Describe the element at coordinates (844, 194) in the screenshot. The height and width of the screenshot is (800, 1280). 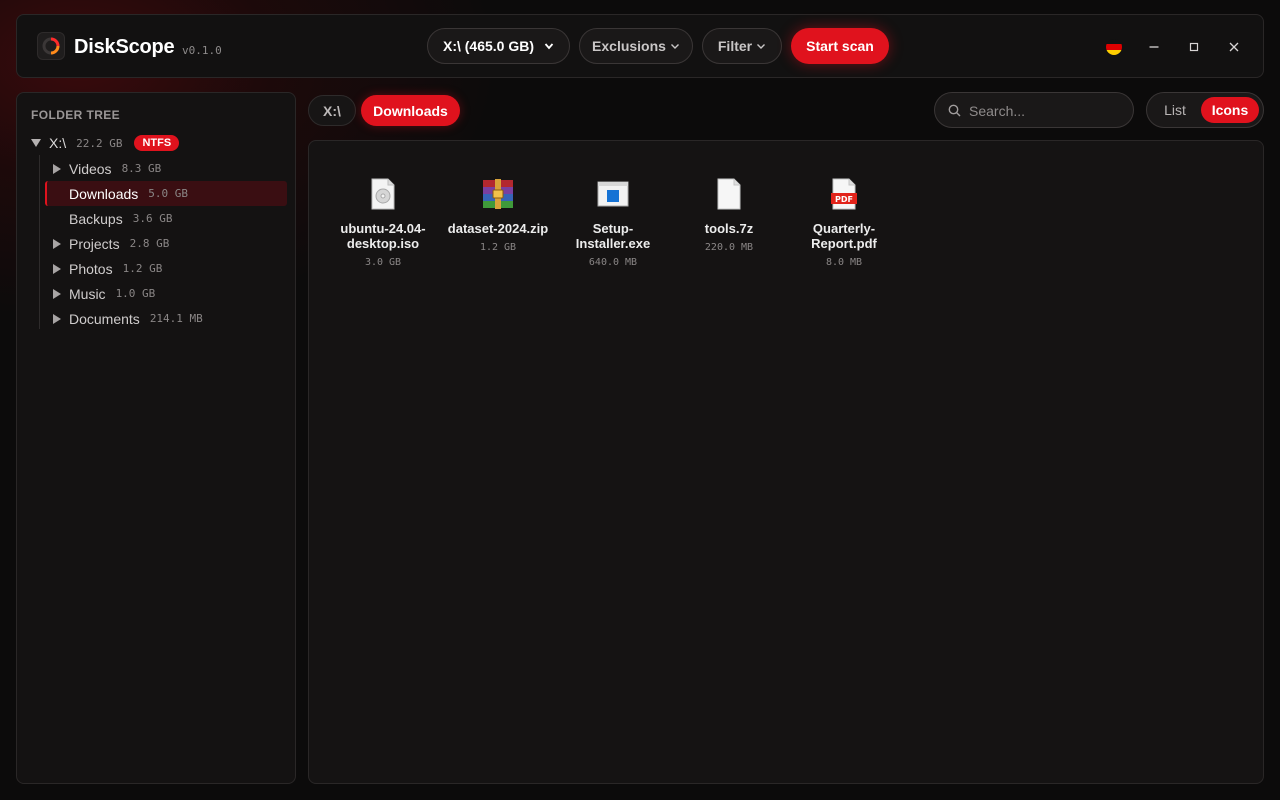
I see `pdf-icon: PDF` at that location.